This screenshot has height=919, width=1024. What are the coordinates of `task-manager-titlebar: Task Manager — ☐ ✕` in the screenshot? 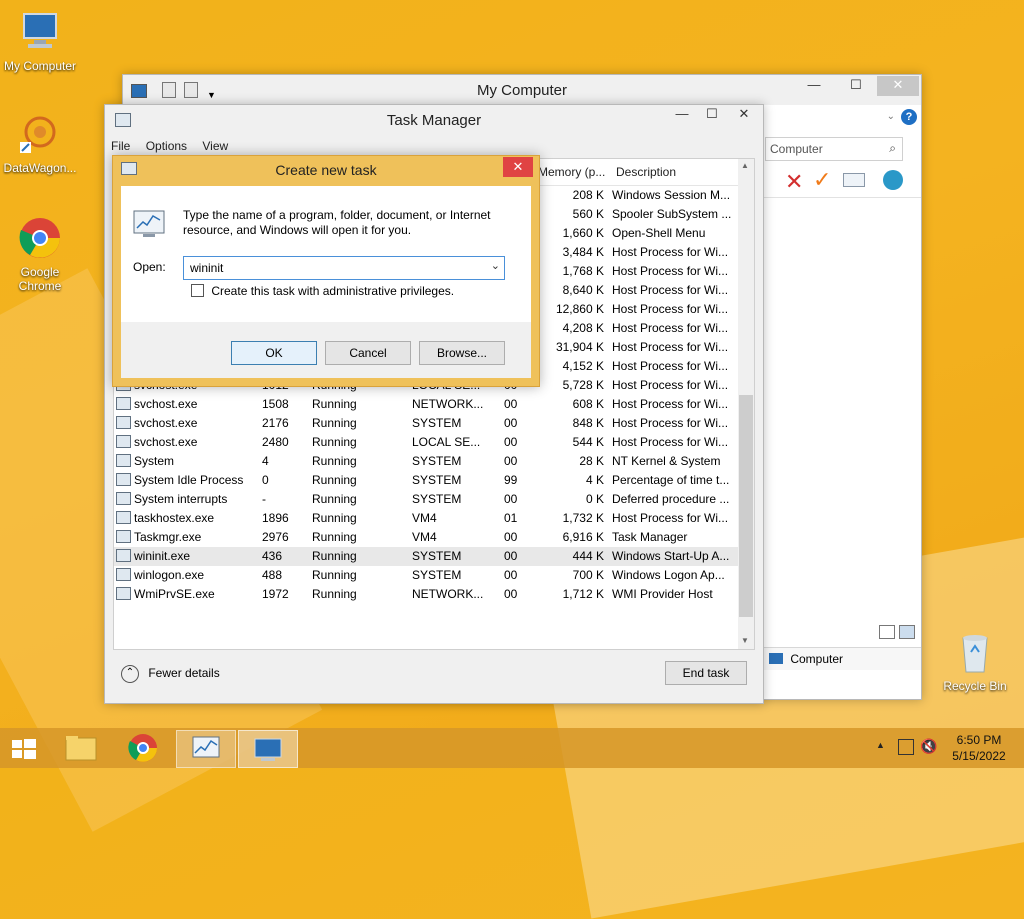 It's located at (434, 120).